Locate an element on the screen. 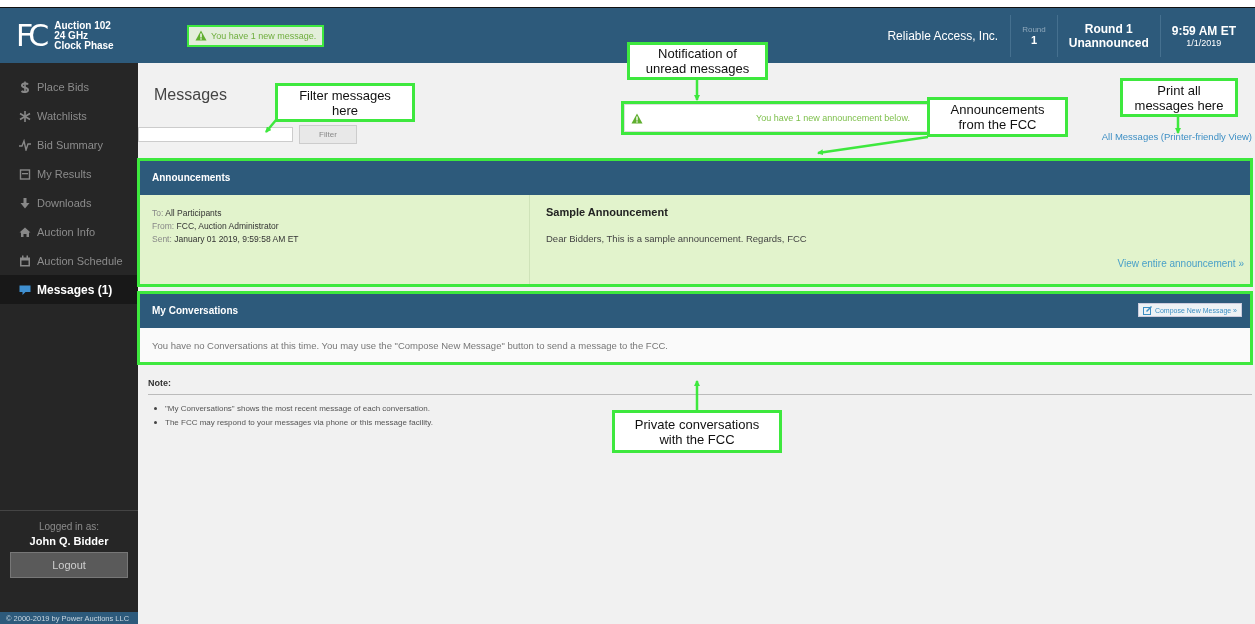  logo: FC is located at coordinates (30, 35).